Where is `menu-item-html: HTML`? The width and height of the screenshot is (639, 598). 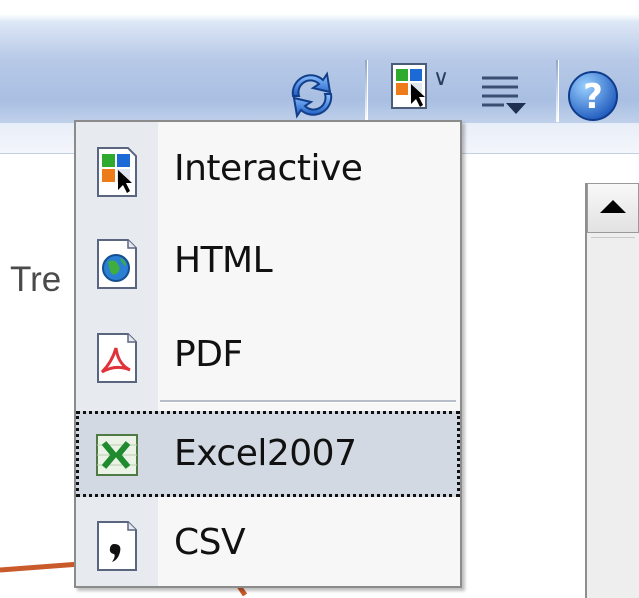 menu-item-html: HTML is located at coordinates (268, 261).